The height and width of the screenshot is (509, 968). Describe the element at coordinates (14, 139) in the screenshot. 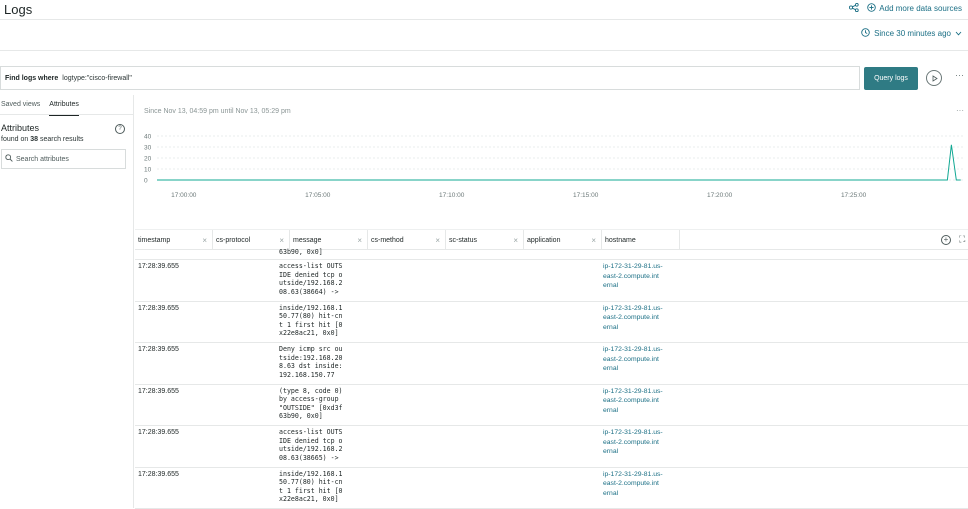

I see `found-prefix: found on` at that location.